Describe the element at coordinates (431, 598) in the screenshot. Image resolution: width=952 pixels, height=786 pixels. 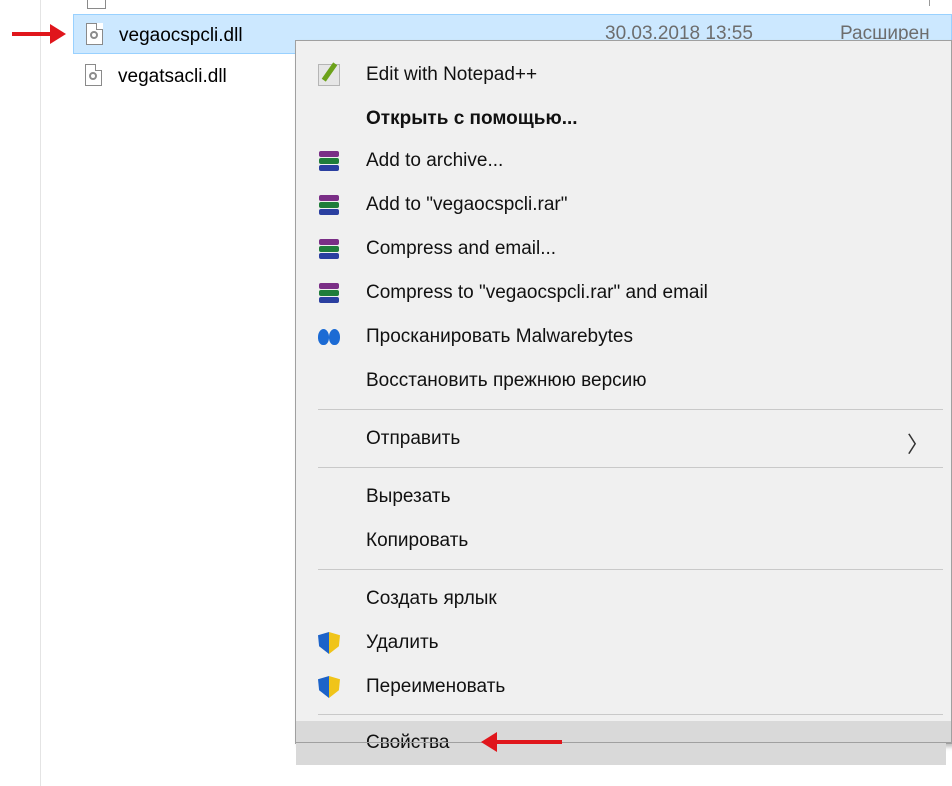
I see `menu-item-label: Создать ярлык` at that location.